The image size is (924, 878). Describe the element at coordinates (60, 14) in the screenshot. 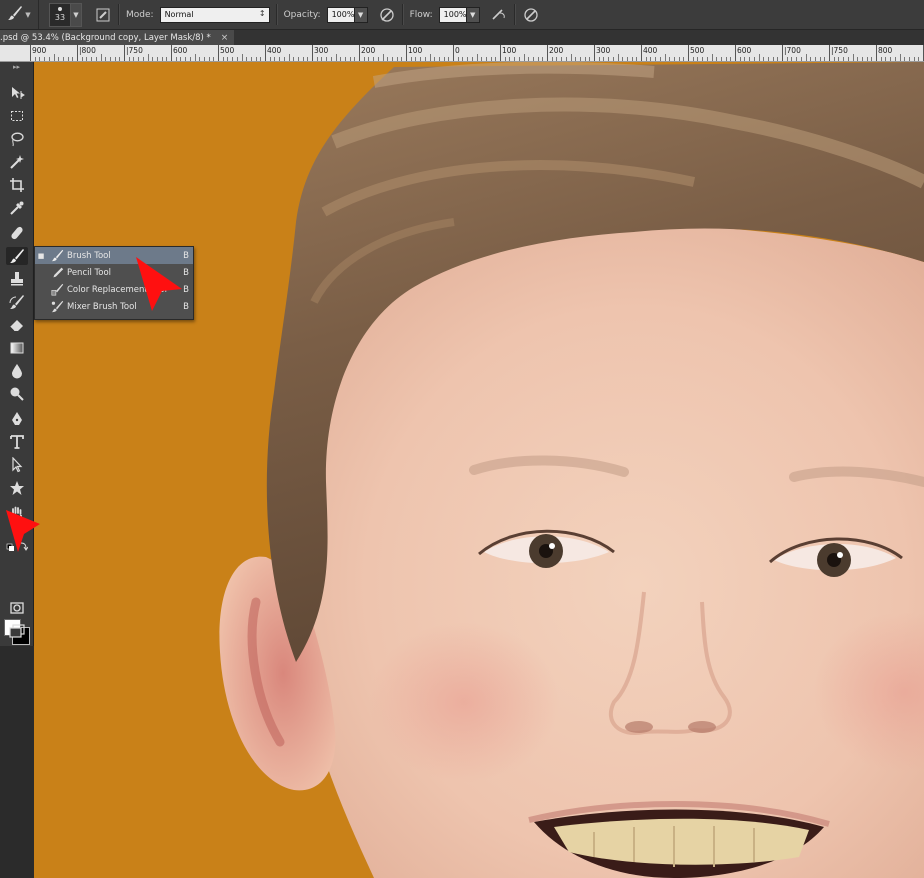

I see `brush-size-picker: 33` at that location.